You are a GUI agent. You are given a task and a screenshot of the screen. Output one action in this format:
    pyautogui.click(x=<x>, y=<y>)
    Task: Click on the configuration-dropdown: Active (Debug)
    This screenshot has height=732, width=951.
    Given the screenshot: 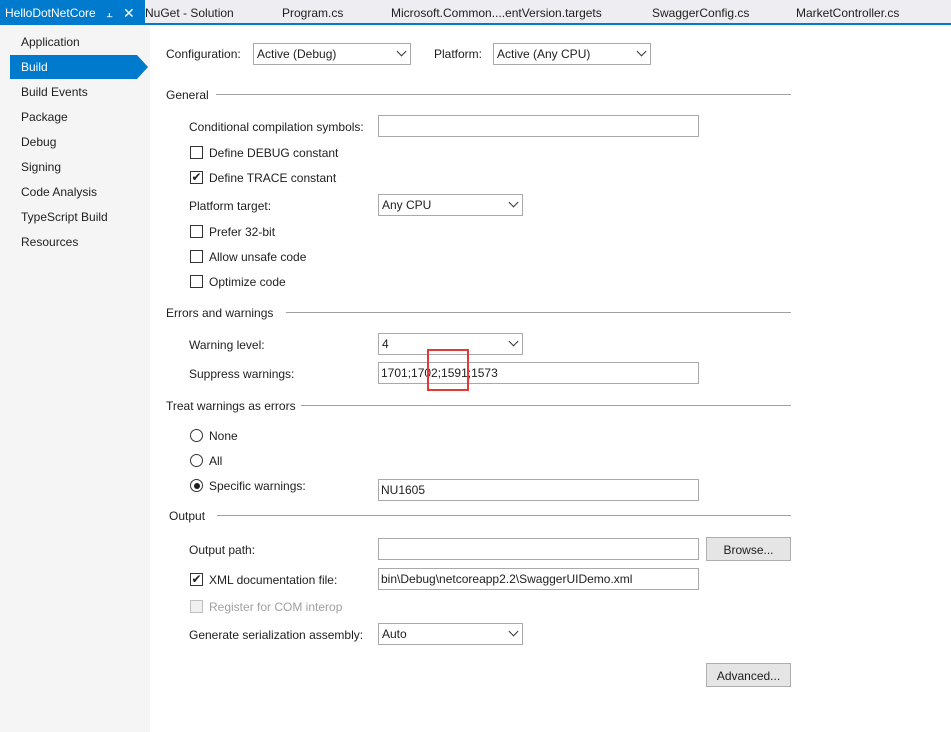 What is the action you would take?
    pyautogui.click(x=332, y=54)
    